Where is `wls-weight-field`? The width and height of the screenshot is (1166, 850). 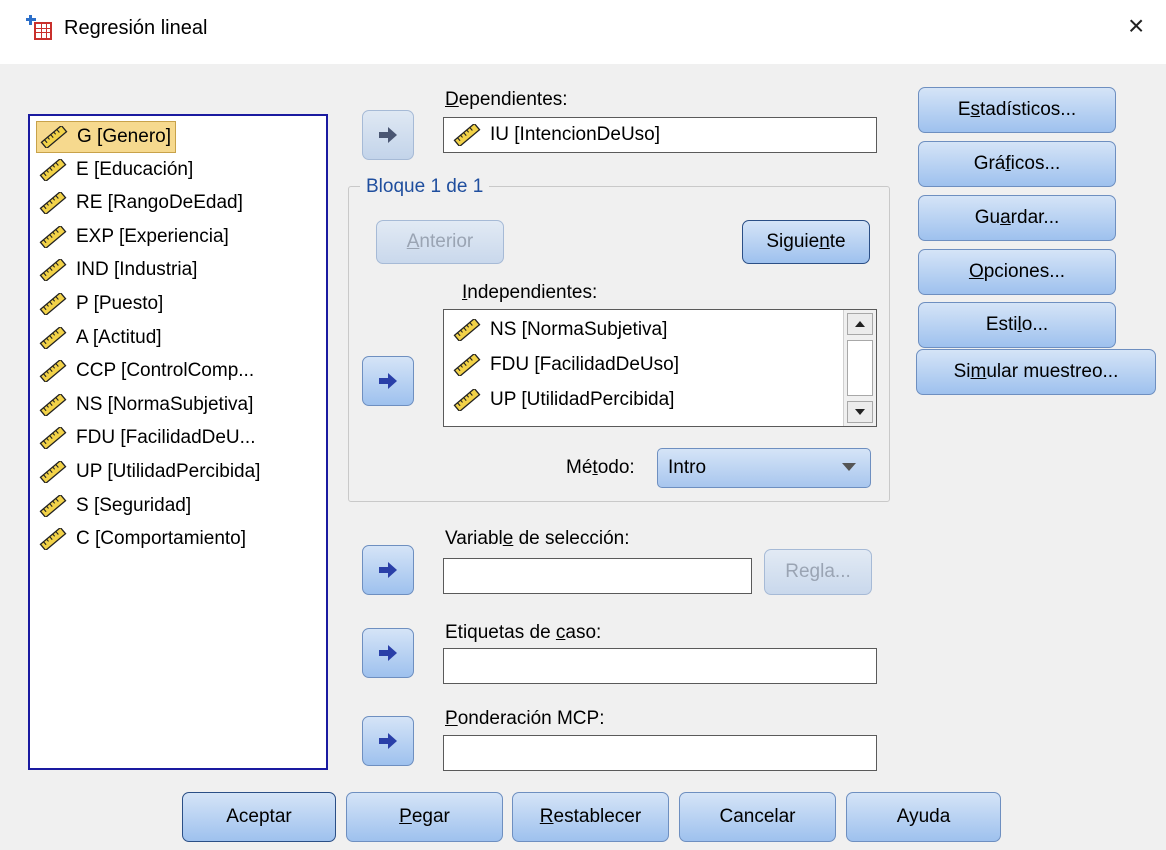
wls-weight-field is located at coordinates (660, 753).